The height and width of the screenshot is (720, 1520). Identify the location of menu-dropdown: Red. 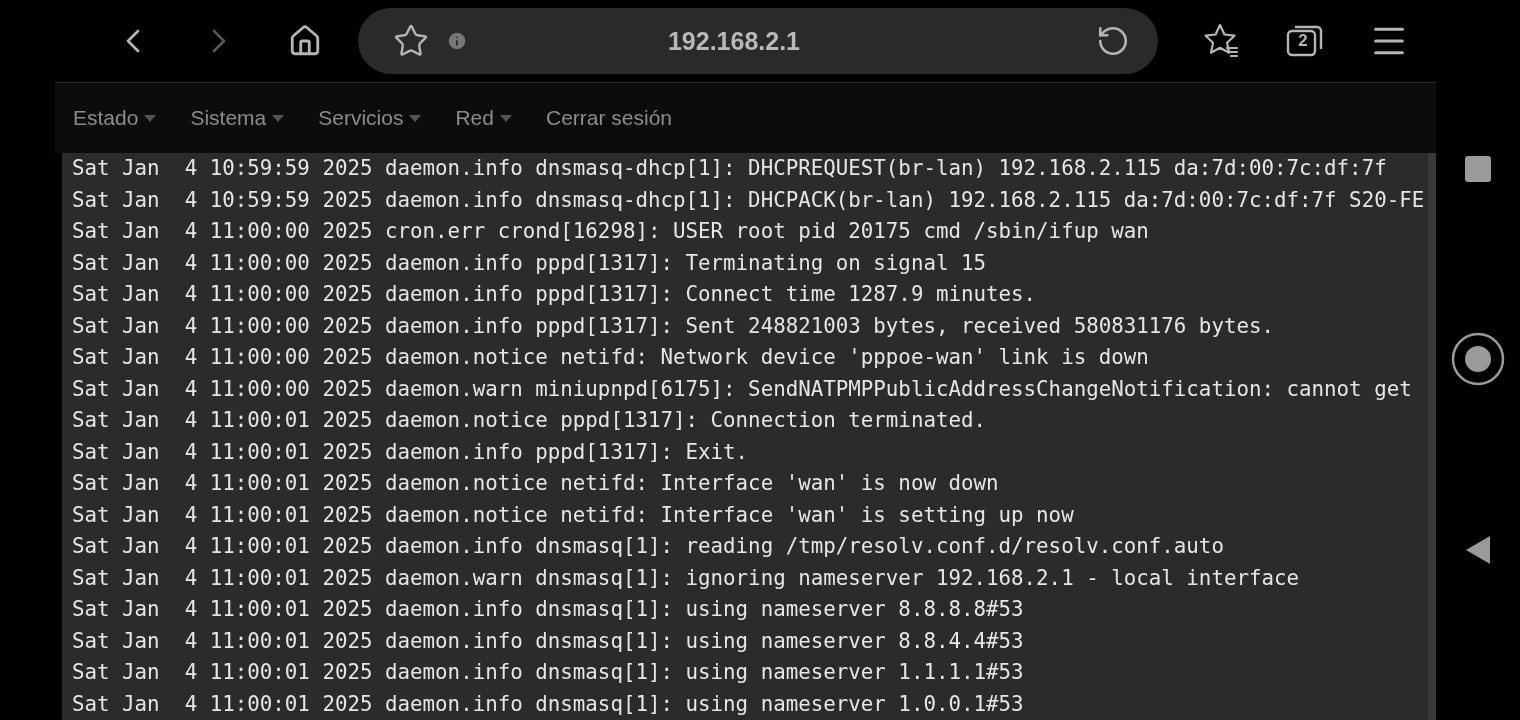
(483, 118).